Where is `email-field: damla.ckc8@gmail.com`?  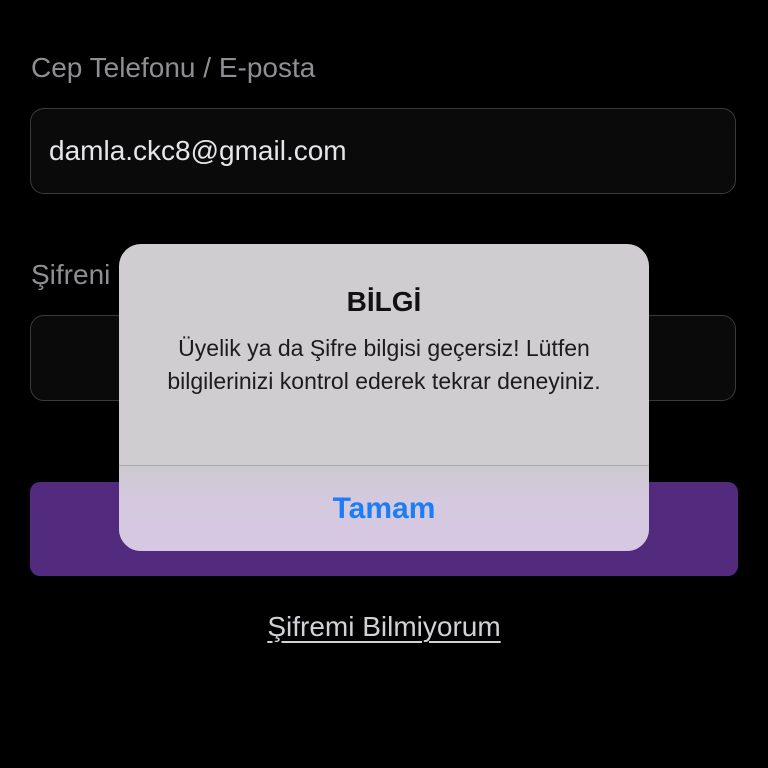
email-field: damla.ckc8@gmail.com is located at coordinates (383, 151).